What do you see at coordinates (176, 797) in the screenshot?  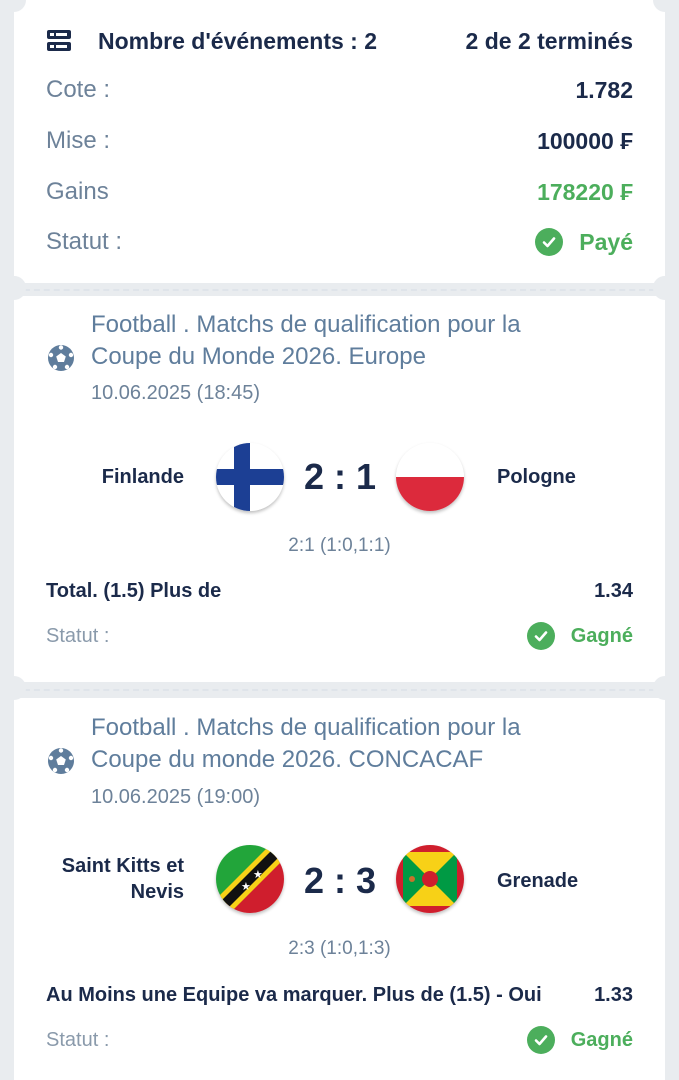 I see `event-date: 10.06.2025 (19:00)` at bounding box center [176, 797].